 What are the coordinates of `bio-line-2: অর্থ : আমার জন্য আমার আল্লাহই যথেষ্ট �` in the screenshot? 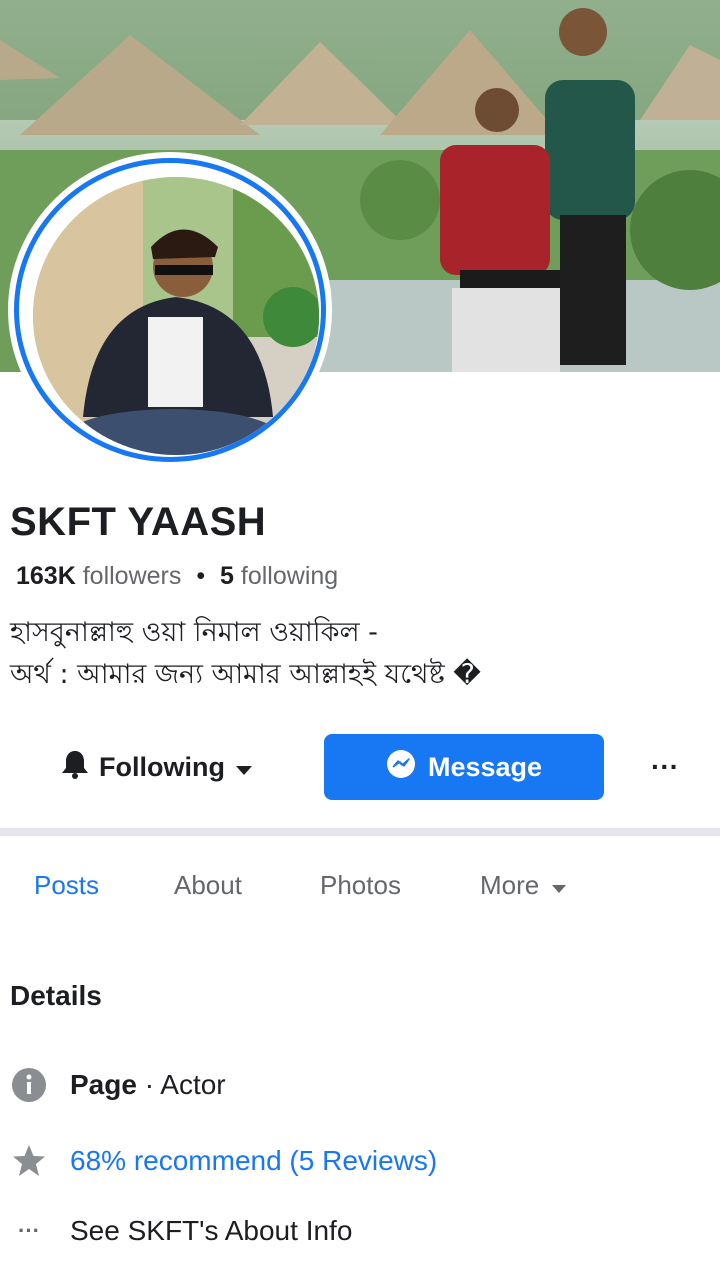 It's located at (245, 674).